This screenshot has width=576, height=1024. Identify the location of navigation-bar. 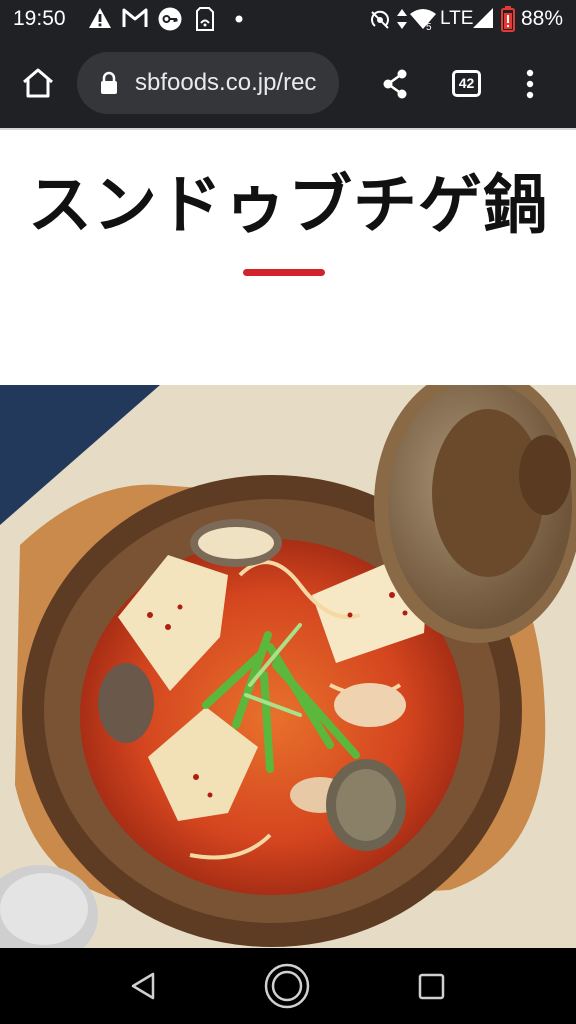
(288, 986).